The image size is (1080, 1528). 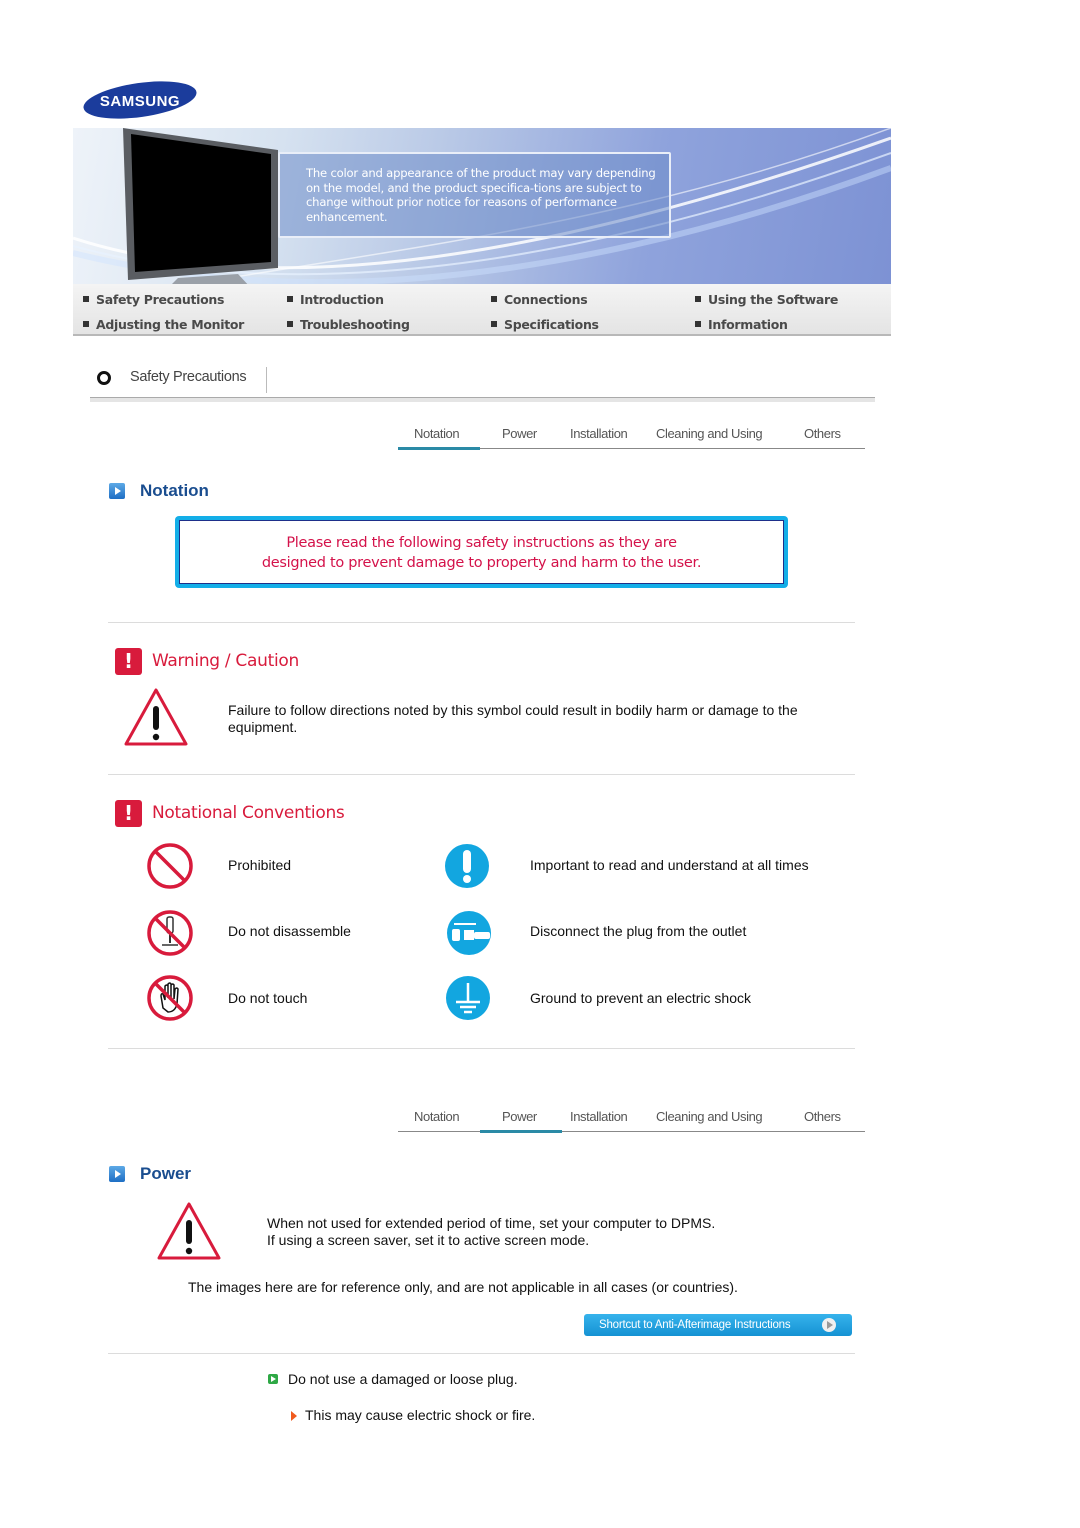 I want to click on prohibited-icon, so click(x=170, y=868).